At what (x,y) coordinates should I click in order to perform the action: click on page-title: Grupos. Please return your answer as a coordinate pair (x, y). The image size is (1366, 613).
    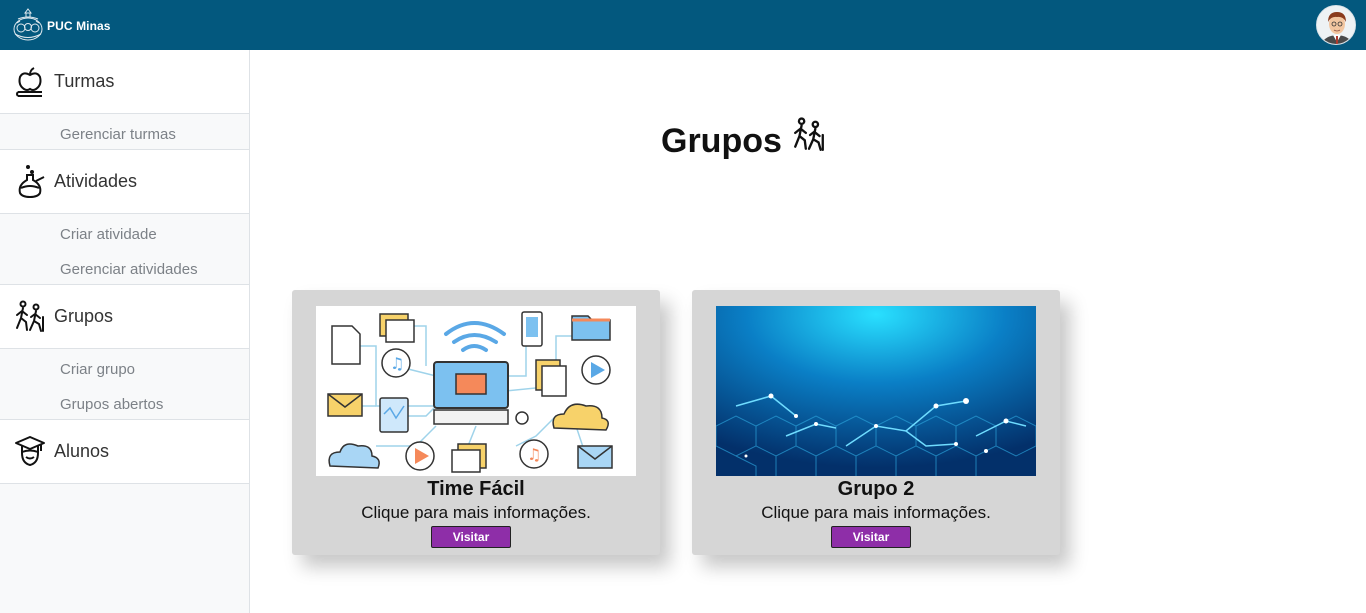
    Looking at the image, I should click on (743, 138).